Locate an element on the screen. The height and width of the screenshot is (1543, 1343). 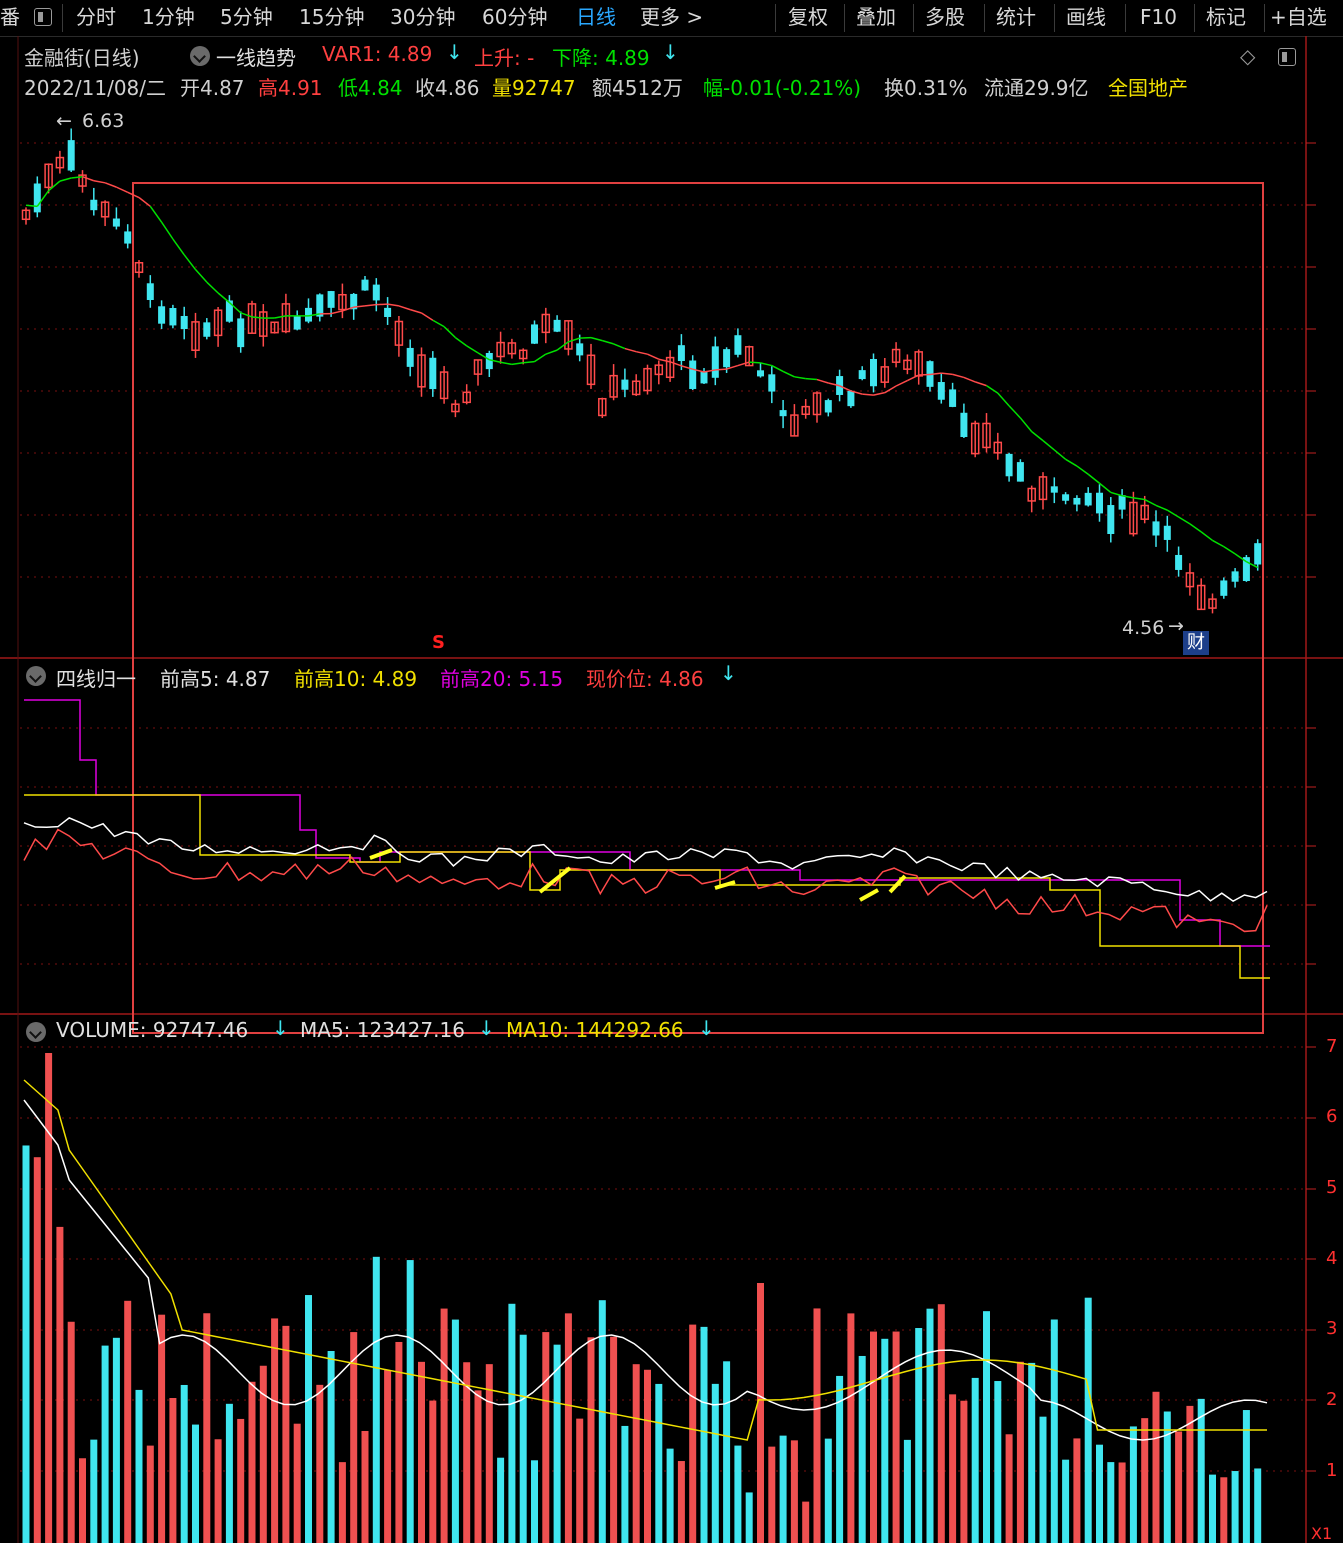
ma5-value: MA5: 123427.16 is located at coordinates (382, 1030).